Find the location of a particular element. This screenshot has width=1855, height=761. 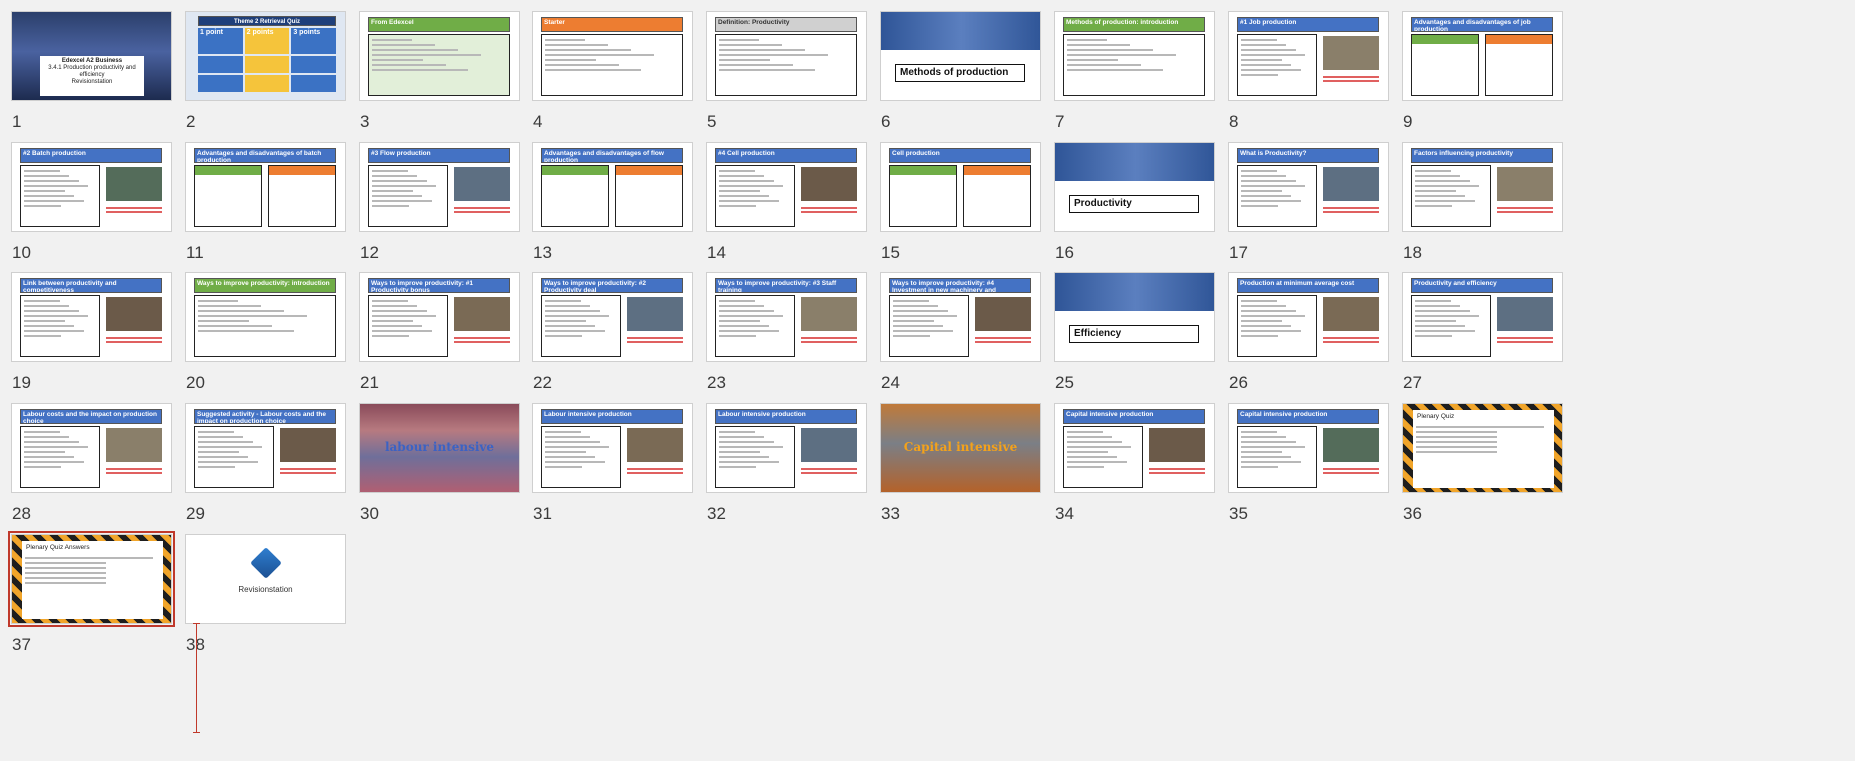

slide-thumbnail-31: Labour intensive production 31 is located at coordinates (607, 467).